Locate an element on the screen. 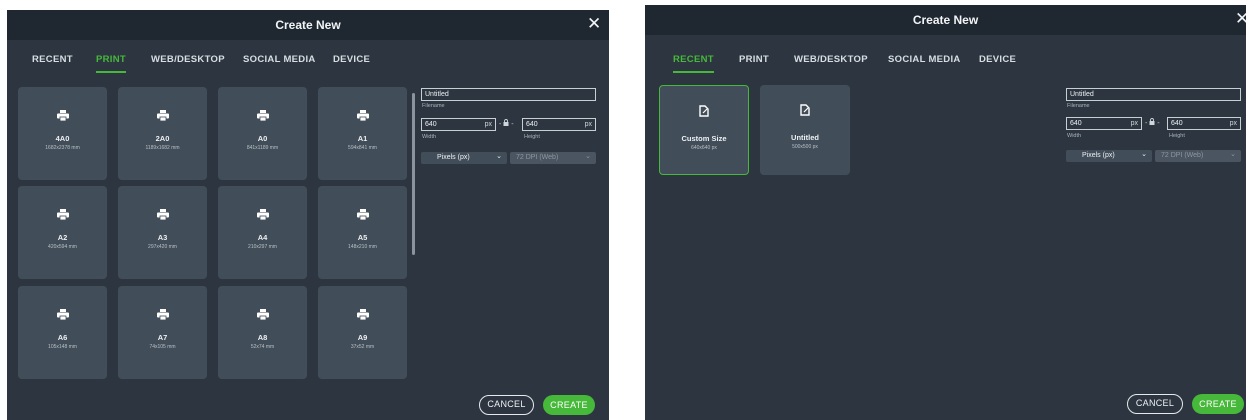 This screenshot has width=1246, height=420. recent-card-size: 500x500 px is located at coordinates (805, 147).